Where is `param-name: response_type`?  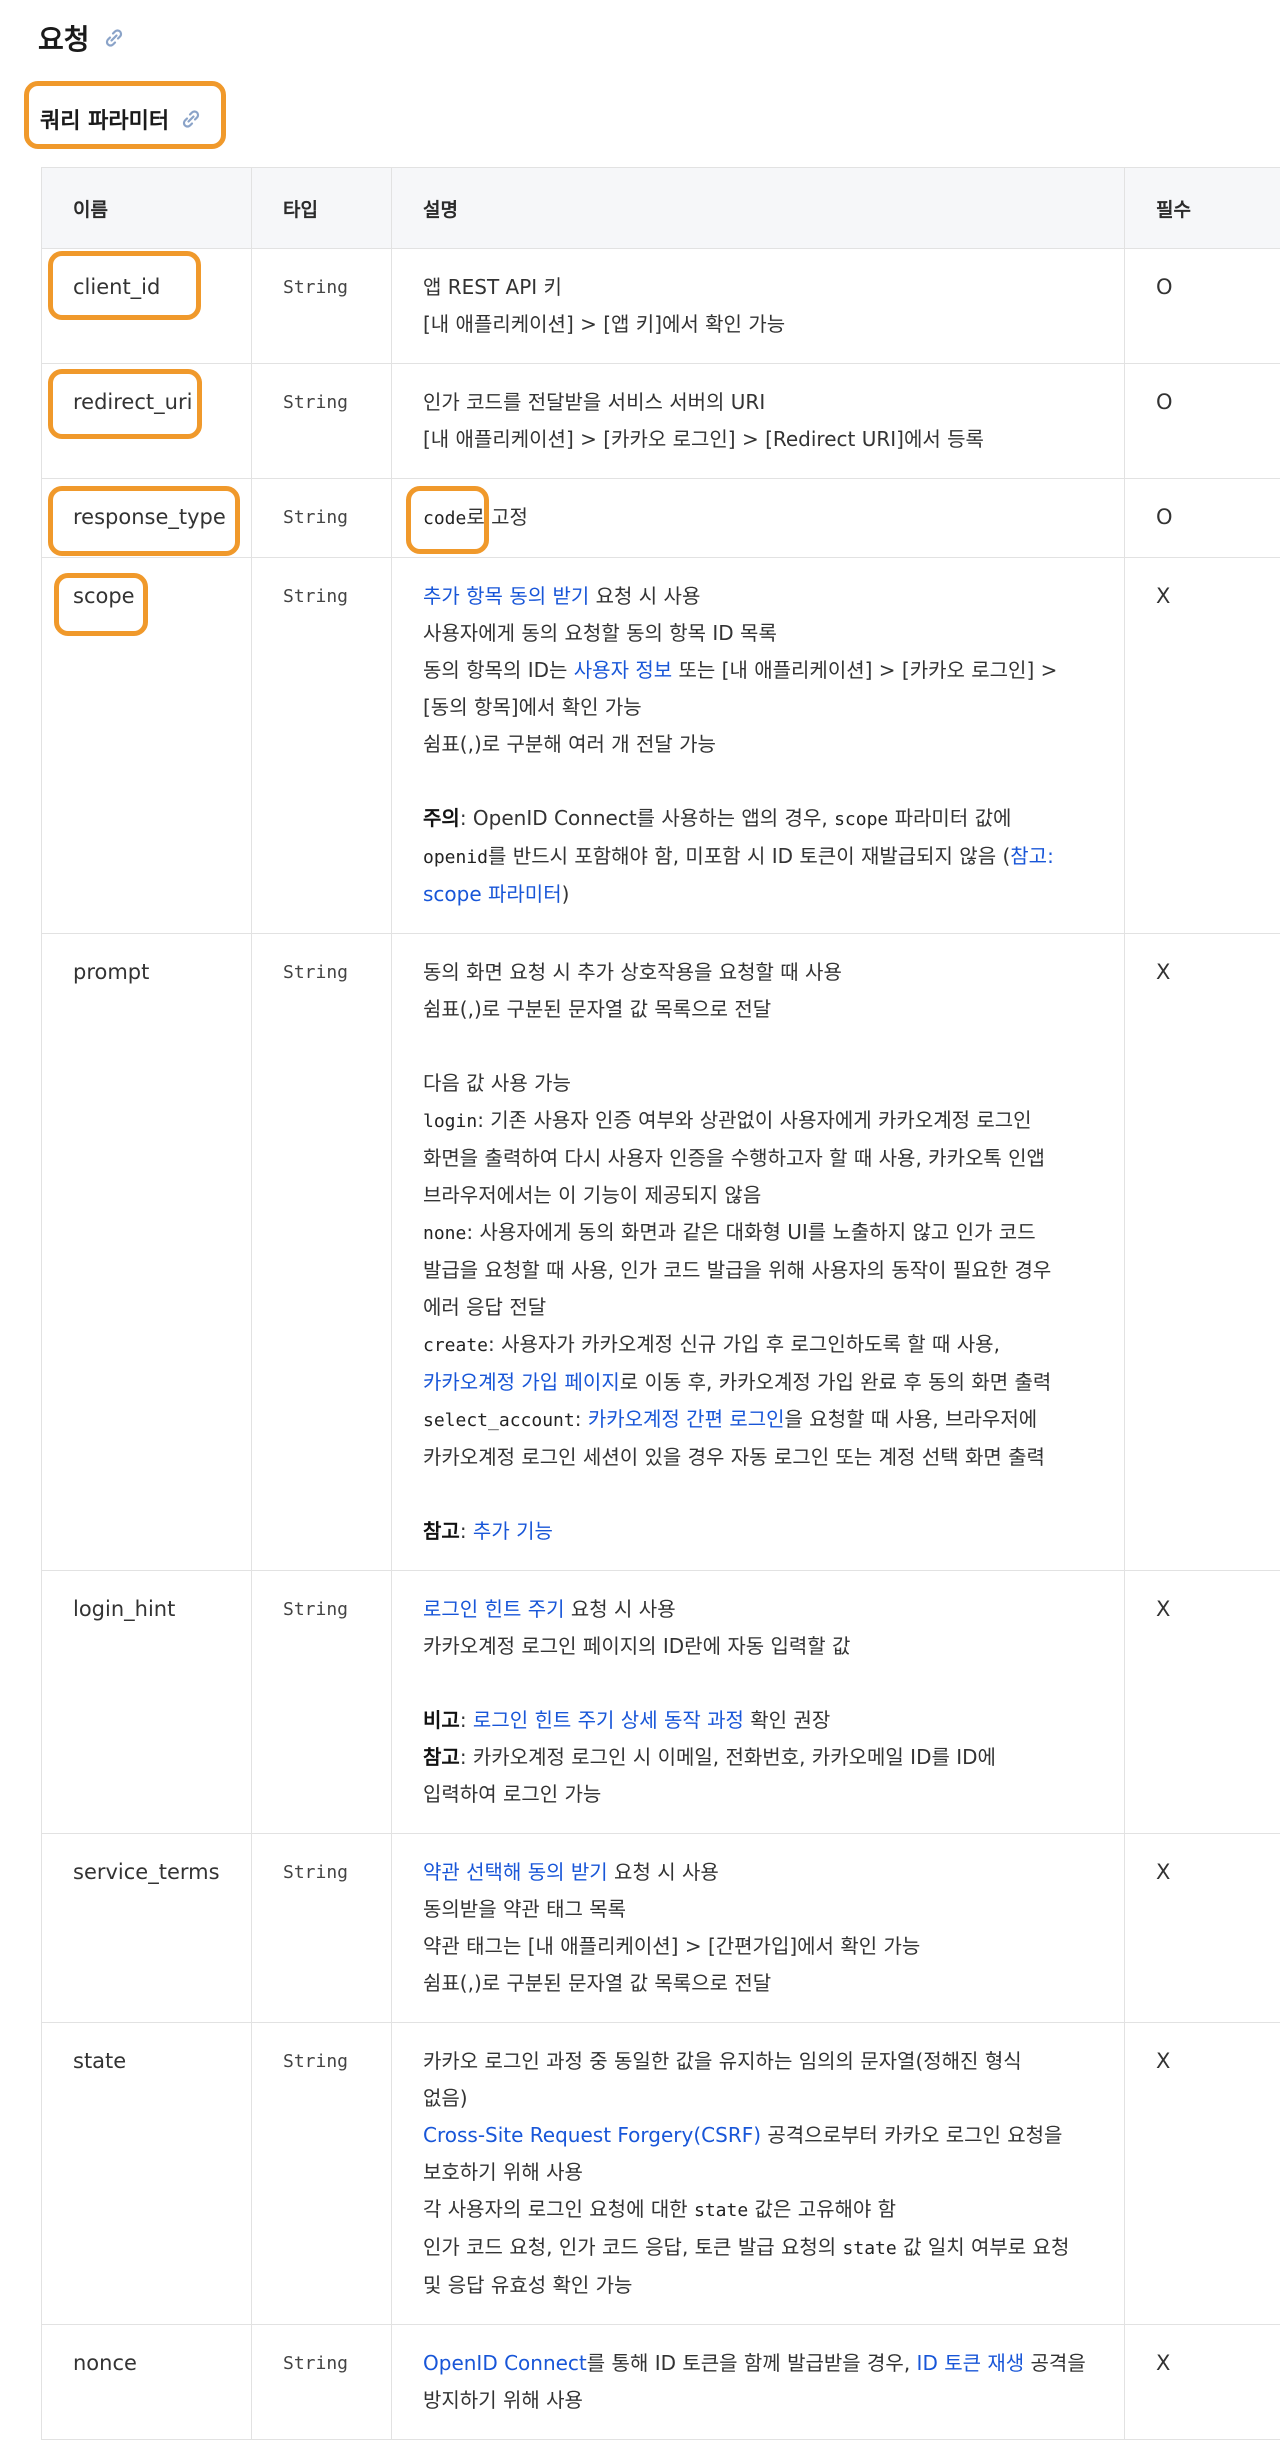 param-name: response_type is located at coordinates (147, 518).